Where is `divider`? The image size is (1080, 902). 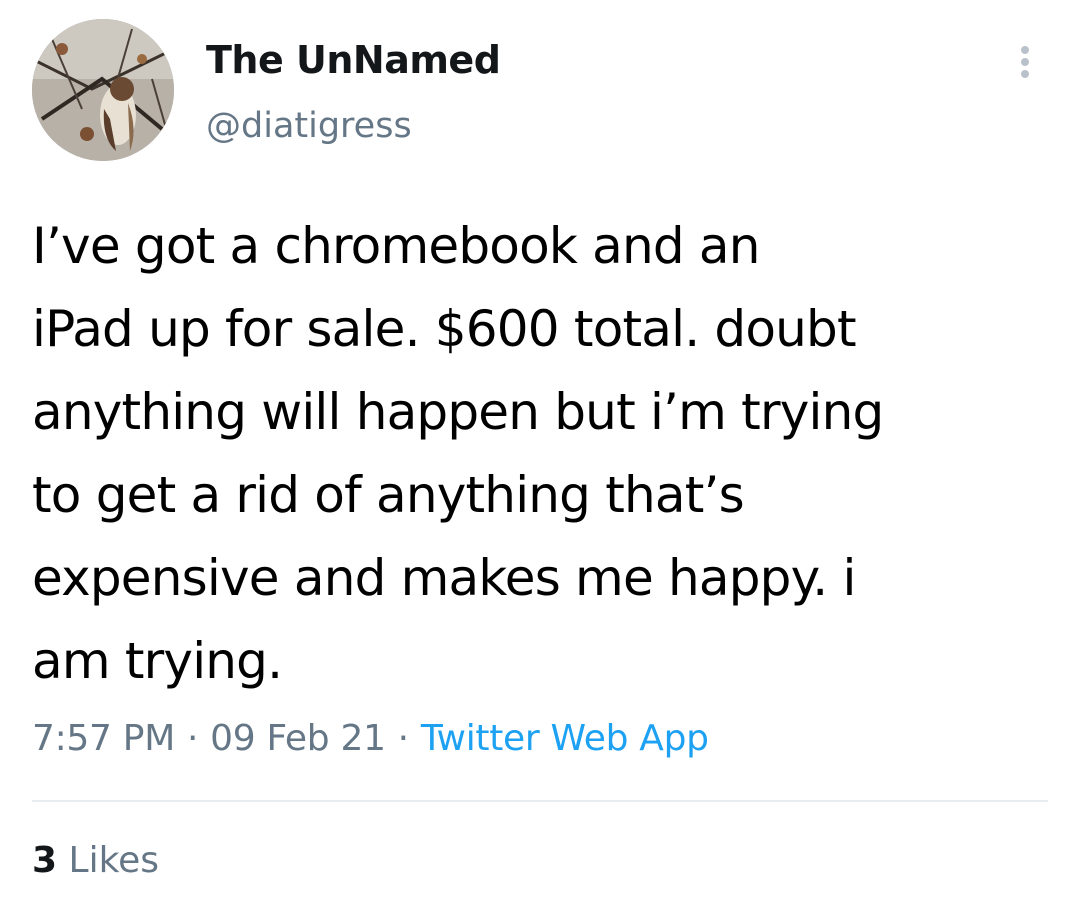 divider is located at coordinates (540, 801).